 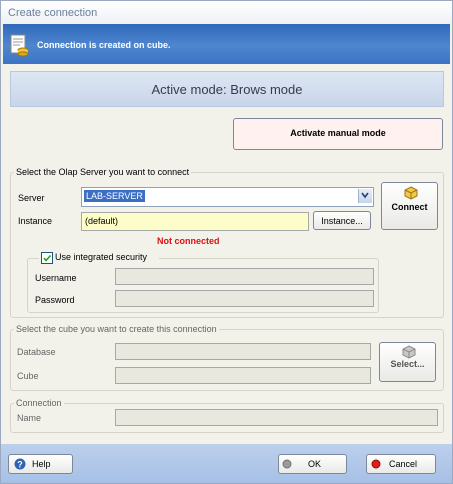 I want to click on window-title: Create connection, so click(x=53, y=13).